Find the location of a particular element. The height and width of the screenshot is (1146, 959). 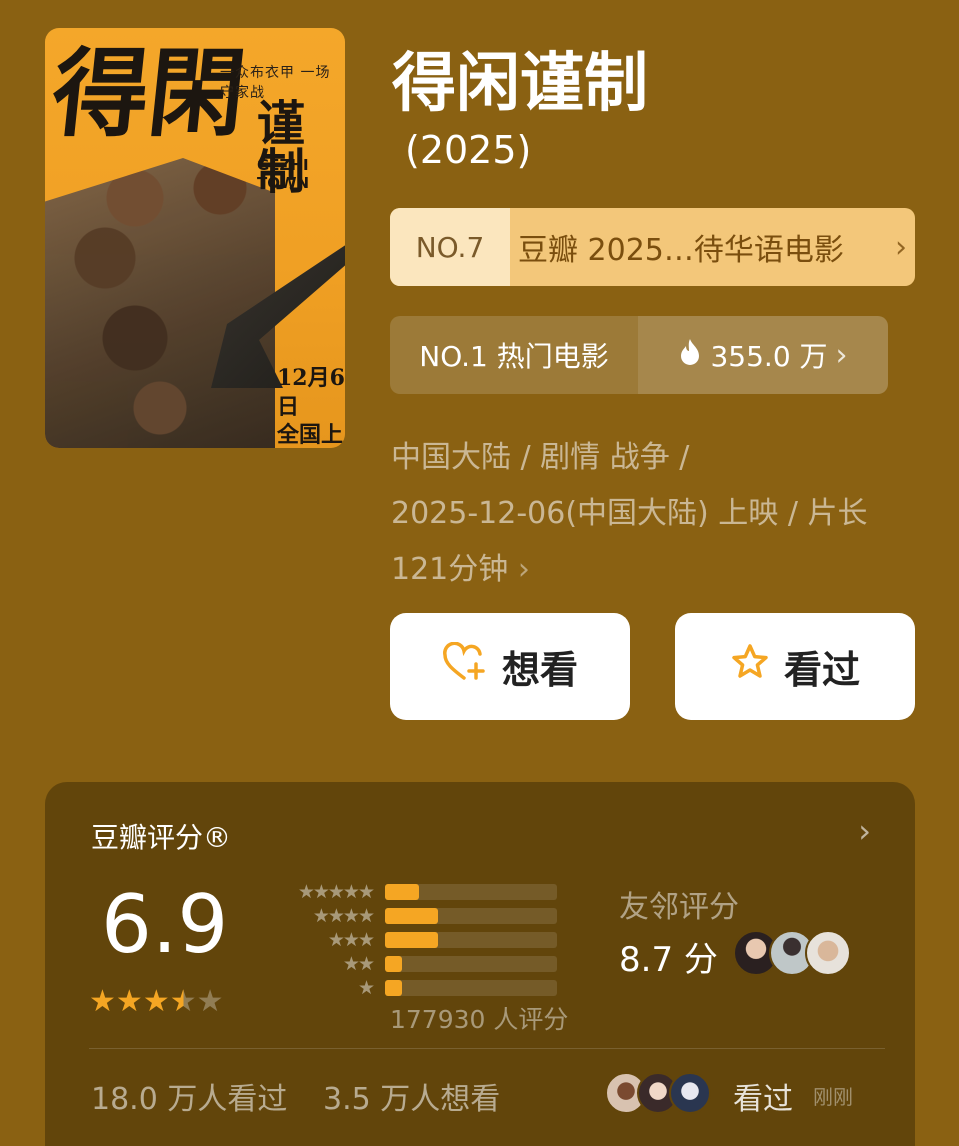

friends-avatars is located at coordinates (792, 953).